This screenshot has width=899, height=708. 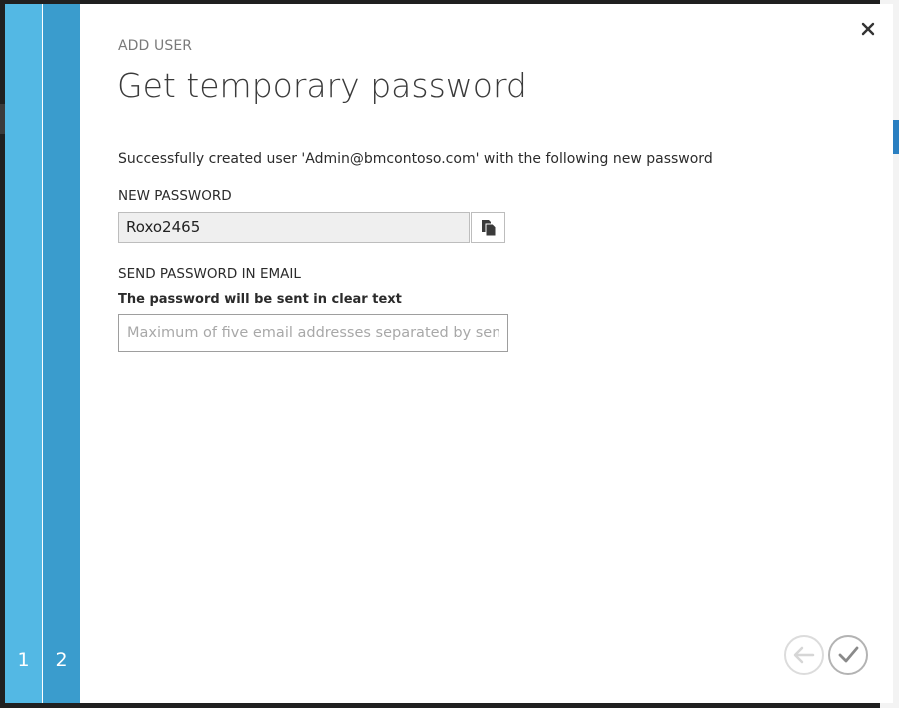 I want to click on clear-text-warning: The password will be sent in clear text, so click(x=260, y=299).